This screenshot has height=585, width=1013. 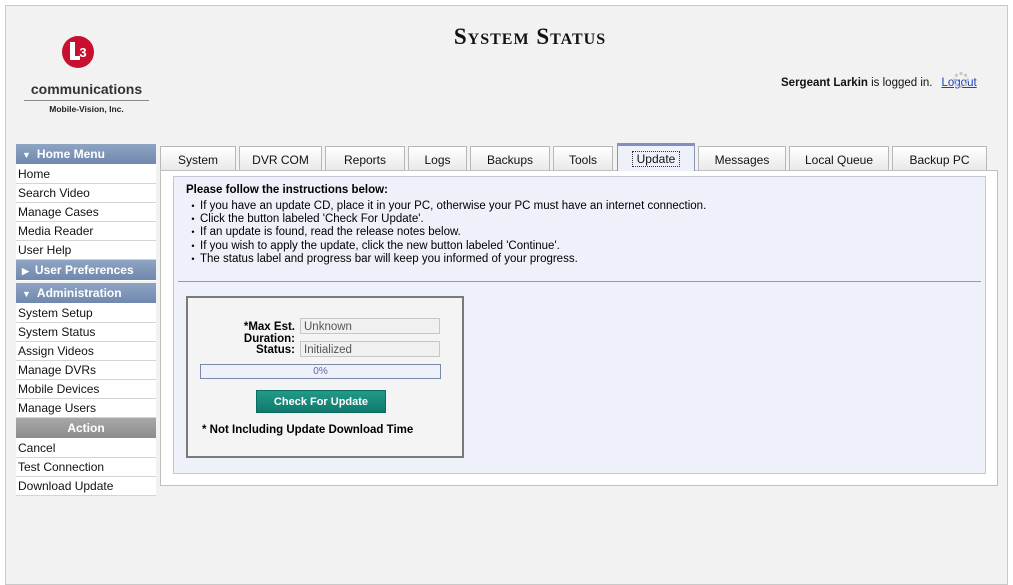 I want to click on administration-label: Administration, so click(x=79, y=293).